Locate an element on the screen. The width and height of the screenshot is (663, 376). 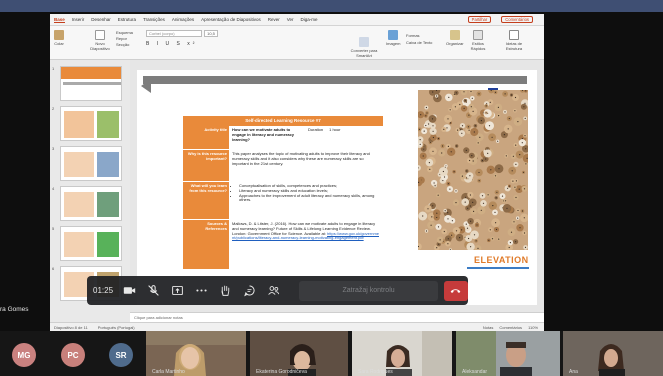
design-ideas-label: Ideias de Estrutura is located at coordinates (514, 46).